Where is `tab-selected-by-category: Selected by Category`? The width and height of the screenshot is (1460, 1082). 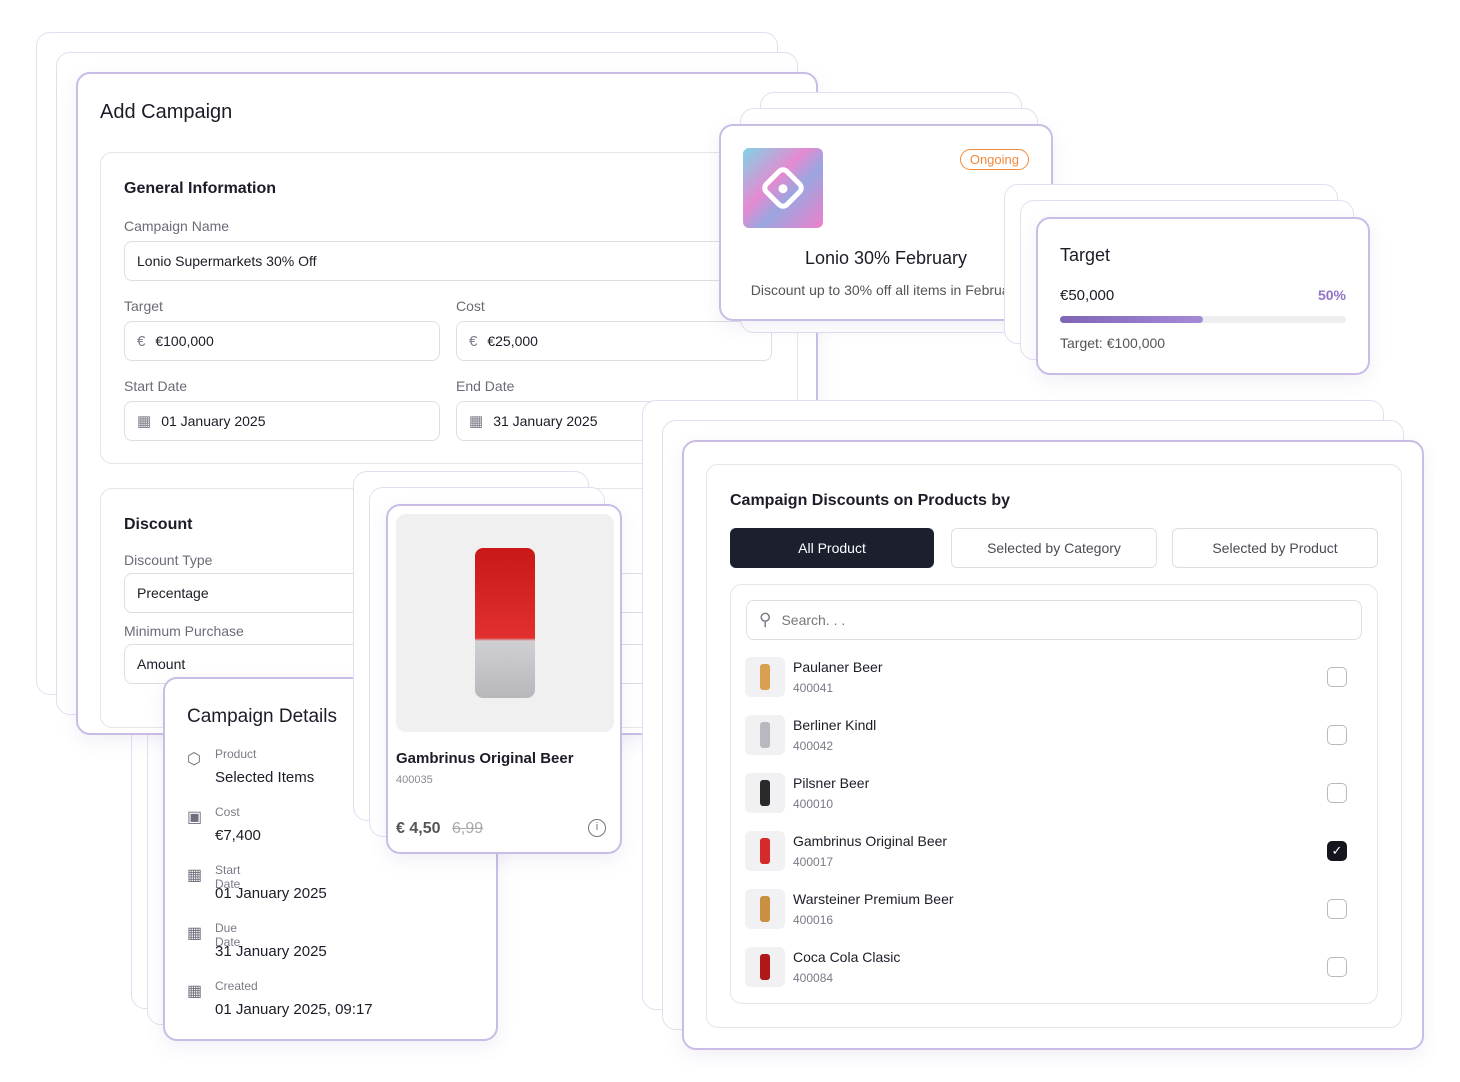
tab-selected-by-category: Selected by Category is located at coordinates (1054, 548).